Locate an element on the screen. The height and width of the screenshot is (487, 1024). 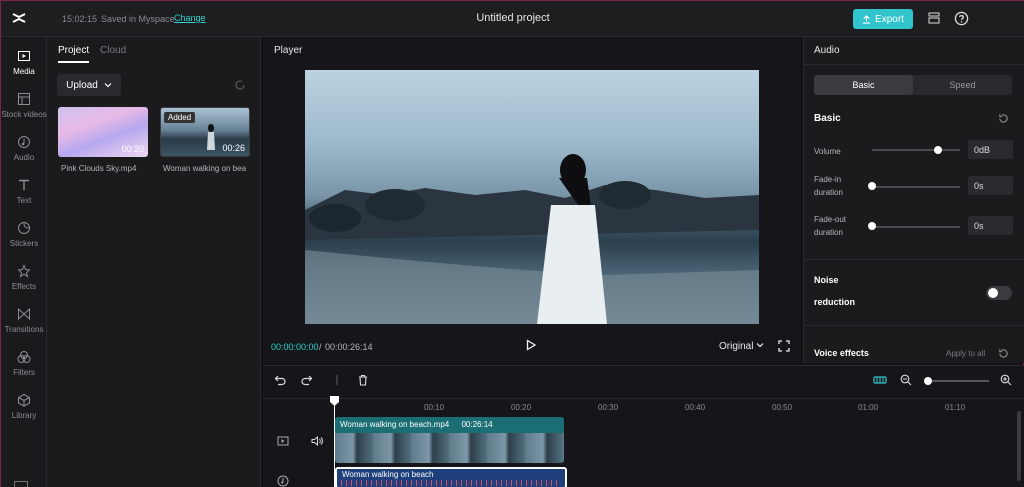
tab-basic: Basic is located at coordinates (863, 85).